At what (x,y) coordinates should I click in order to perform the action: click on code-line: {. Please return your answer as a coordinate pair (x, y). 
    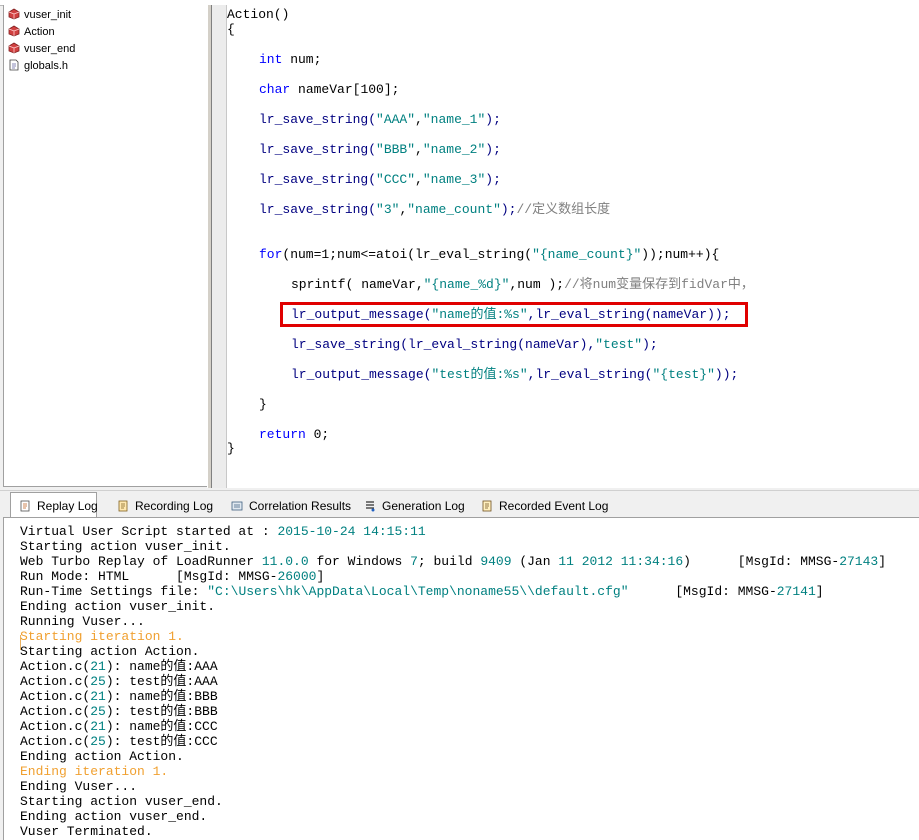
    Looking at the image, I should click on (231, 29).